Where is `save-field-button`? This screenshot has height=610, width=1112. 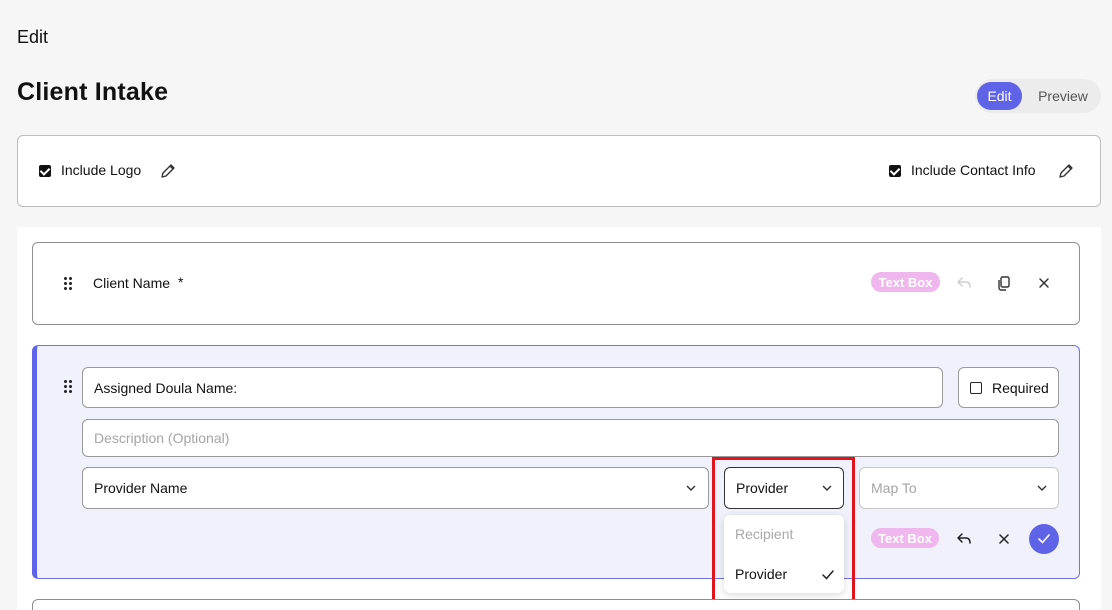 save-field-button is located at coordinates (1044, 539).